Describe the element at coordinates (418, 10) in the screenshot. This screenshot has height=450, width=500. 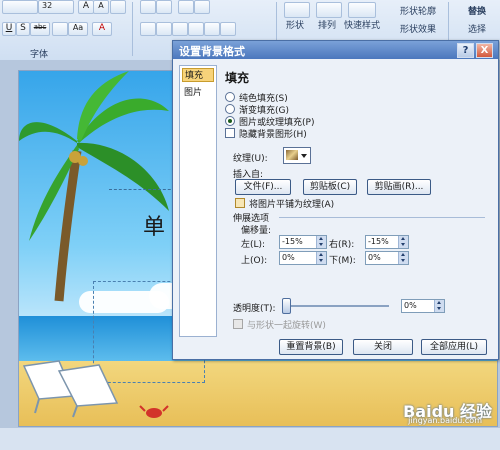
I see `shape-outline-label: 形状轮廓` at that location.